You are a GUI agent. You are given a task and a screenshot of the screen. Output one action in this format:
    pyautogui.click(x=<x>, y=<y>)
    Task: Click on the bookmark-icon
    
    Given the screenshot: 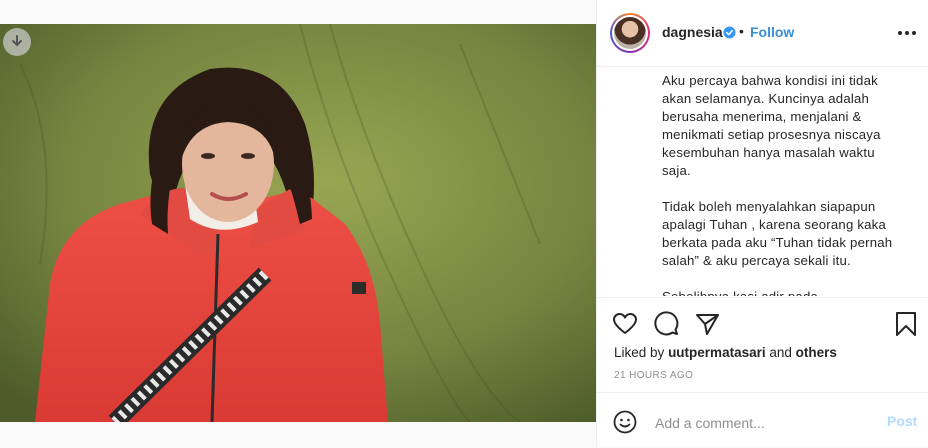 What is the action you would take?
    pyautogui.click(x=906, y=324)
    